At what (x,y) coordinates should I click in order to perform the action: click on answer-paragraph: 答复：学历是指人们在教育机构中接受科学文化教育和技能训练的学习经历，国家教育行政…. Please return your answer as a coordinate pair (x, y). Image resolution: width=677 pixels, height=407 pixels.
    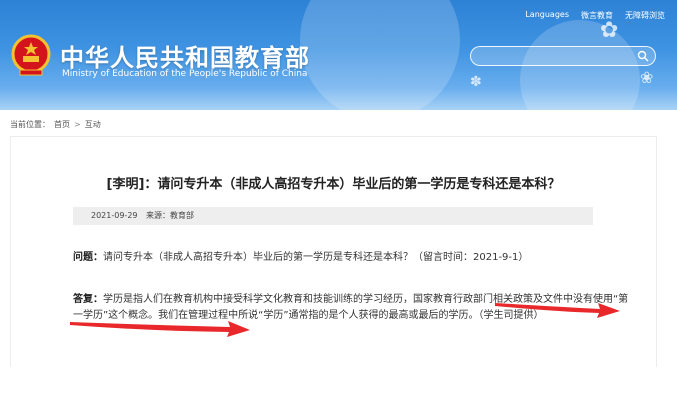
    Looking at the image, I should click on (353, 308).